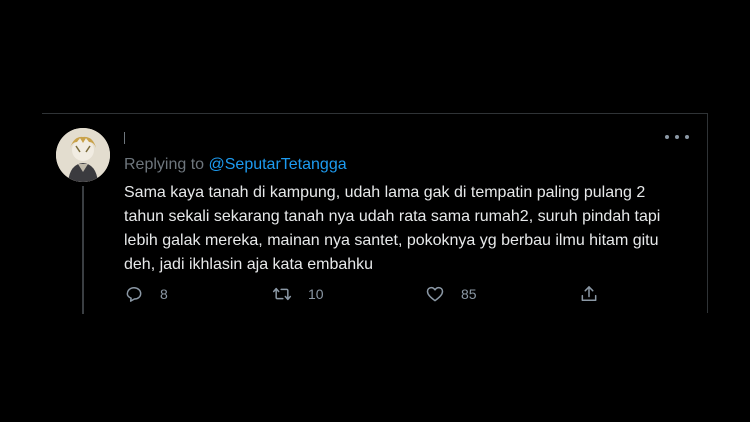  Describe the element at coordinates (677, 137) in the screenshot. I see `more-icon` at that location.